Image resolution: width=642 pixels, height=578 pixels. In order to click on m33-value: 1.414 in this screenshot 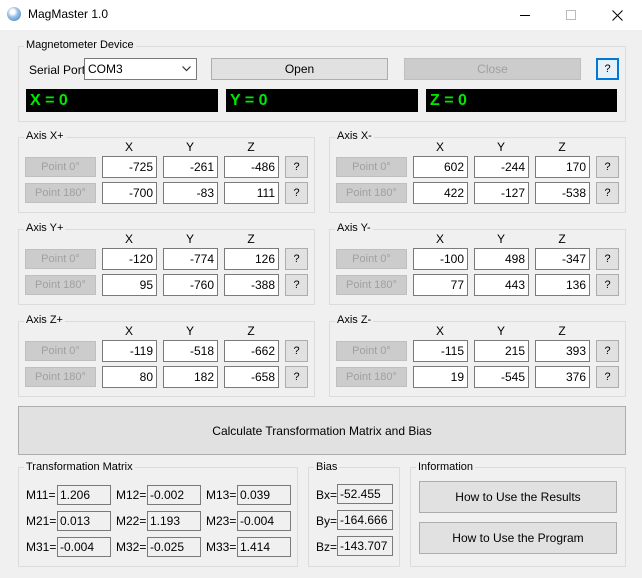, I will do `click(264, 547)`.